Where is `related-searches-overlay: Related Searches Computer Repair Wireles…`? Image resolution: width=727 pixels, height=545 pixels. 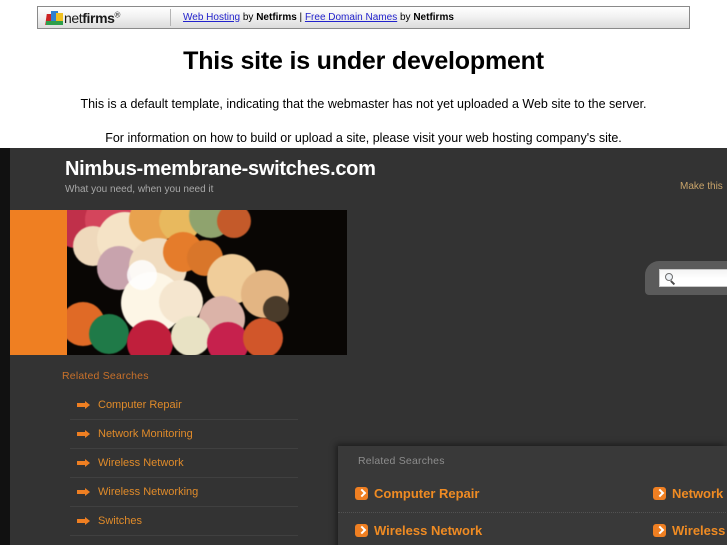 related-searches-overlay: Related Searches Computer Repair Wireles… is located at coordinates (532, 495).